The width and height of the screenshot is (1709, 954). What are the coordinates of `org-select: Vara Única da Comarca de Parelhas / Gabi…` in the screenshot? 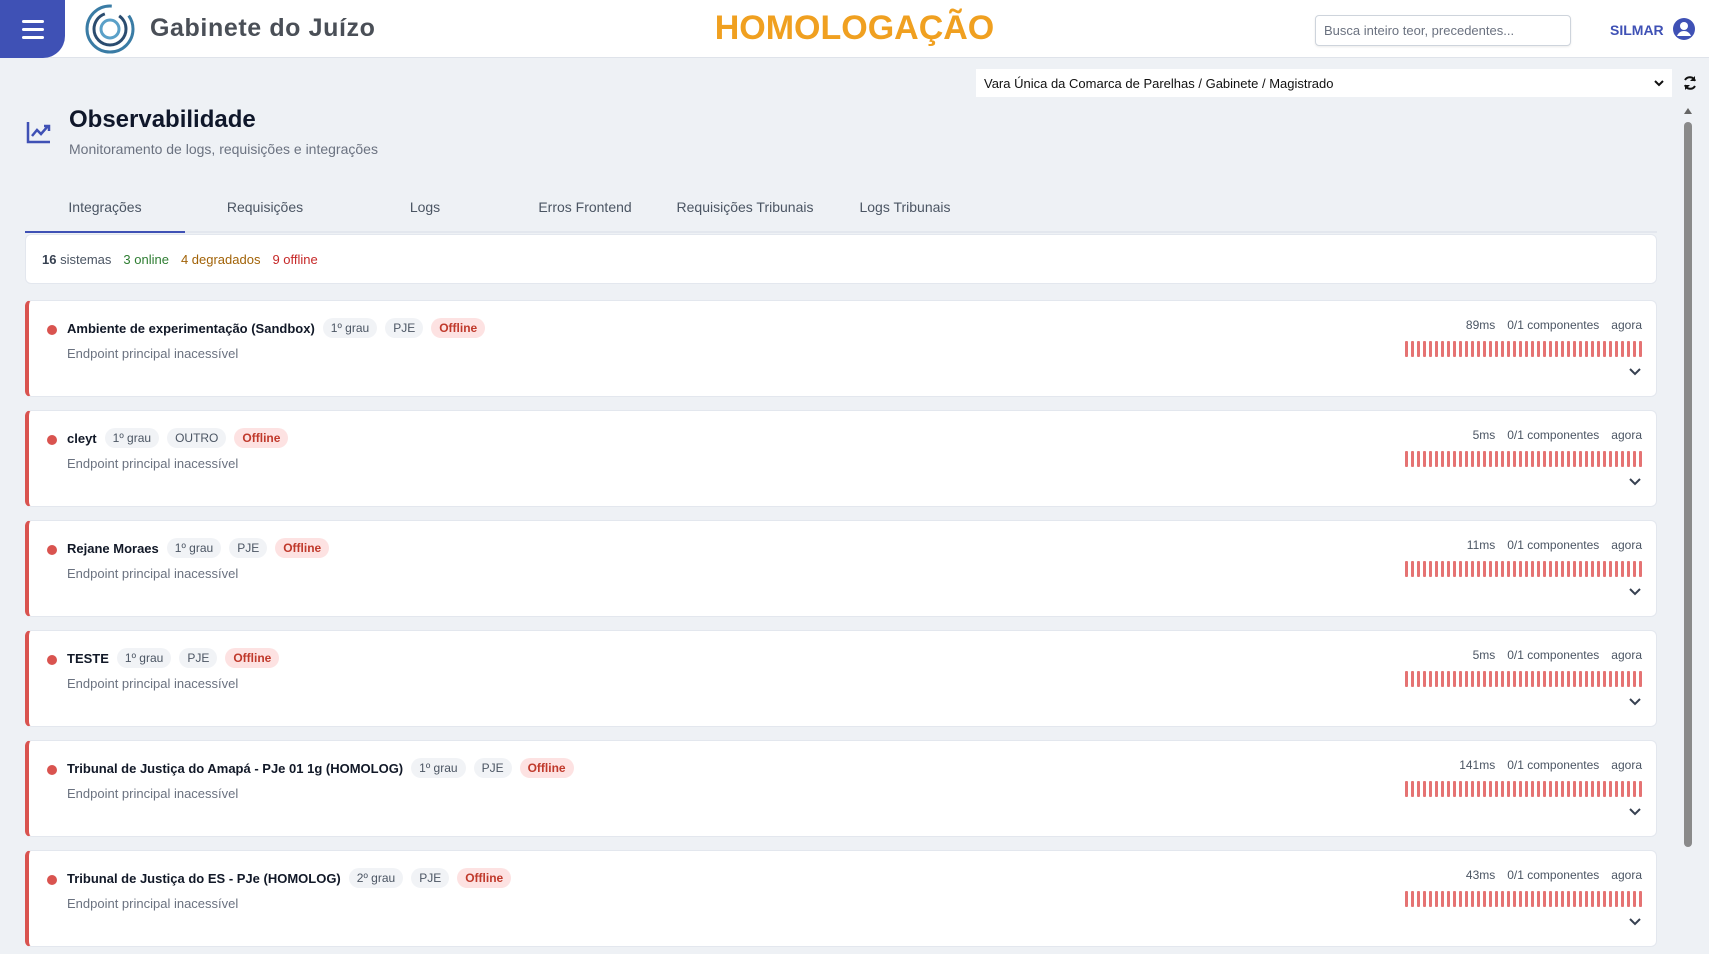 It's located at (1324, 83).